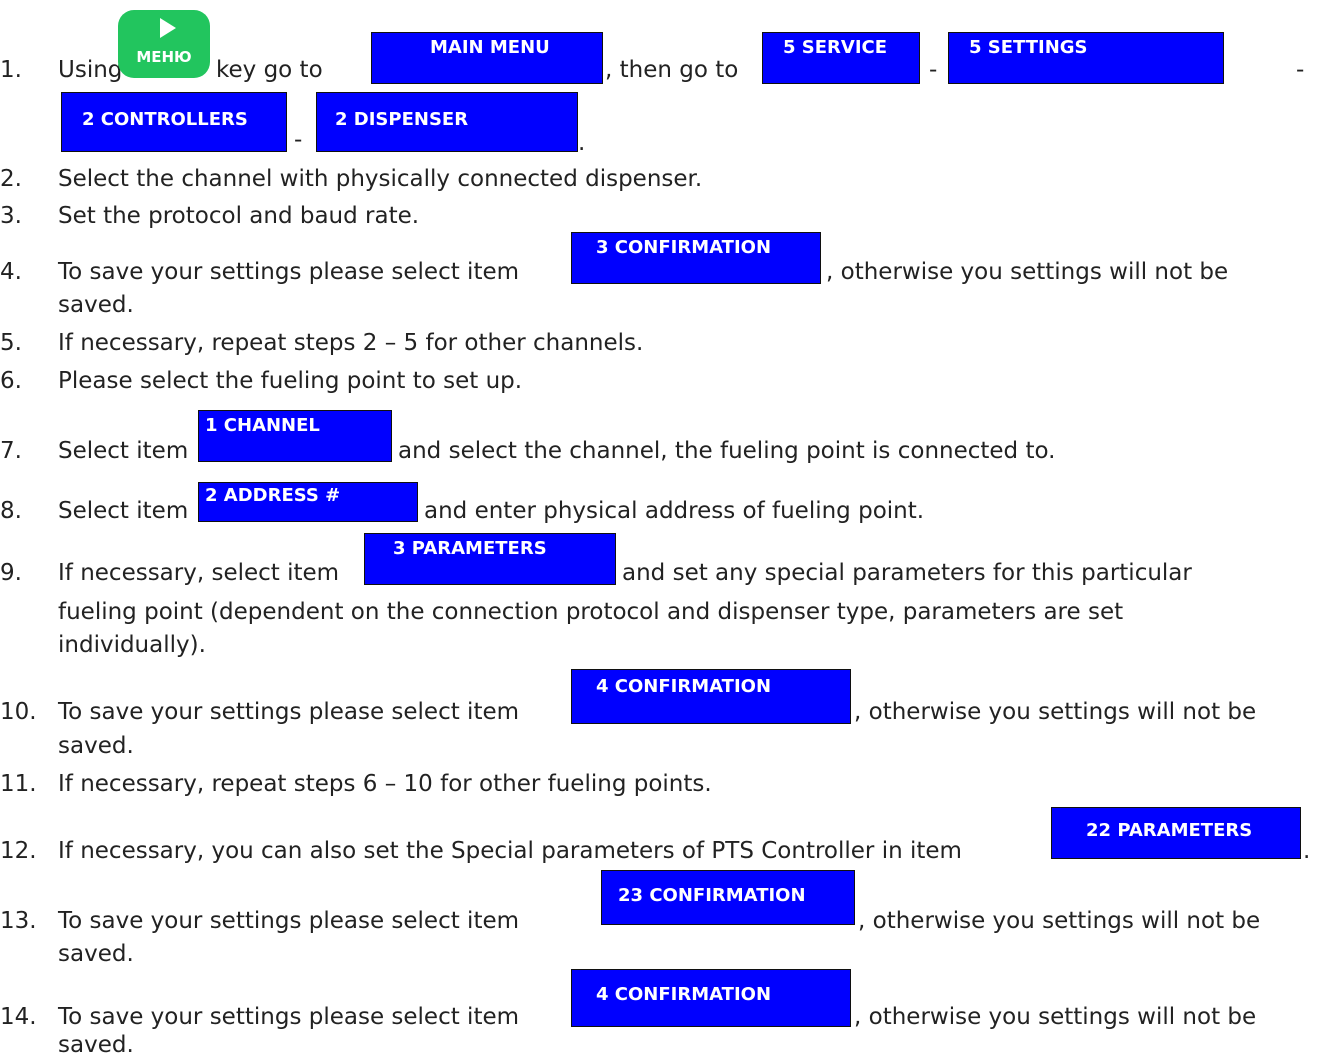 The image size is (1323, 1060). What do you see at coordinates (11, 381) in the screenshot?
I see `step-number: 6.` at bounding box center [11, 381].